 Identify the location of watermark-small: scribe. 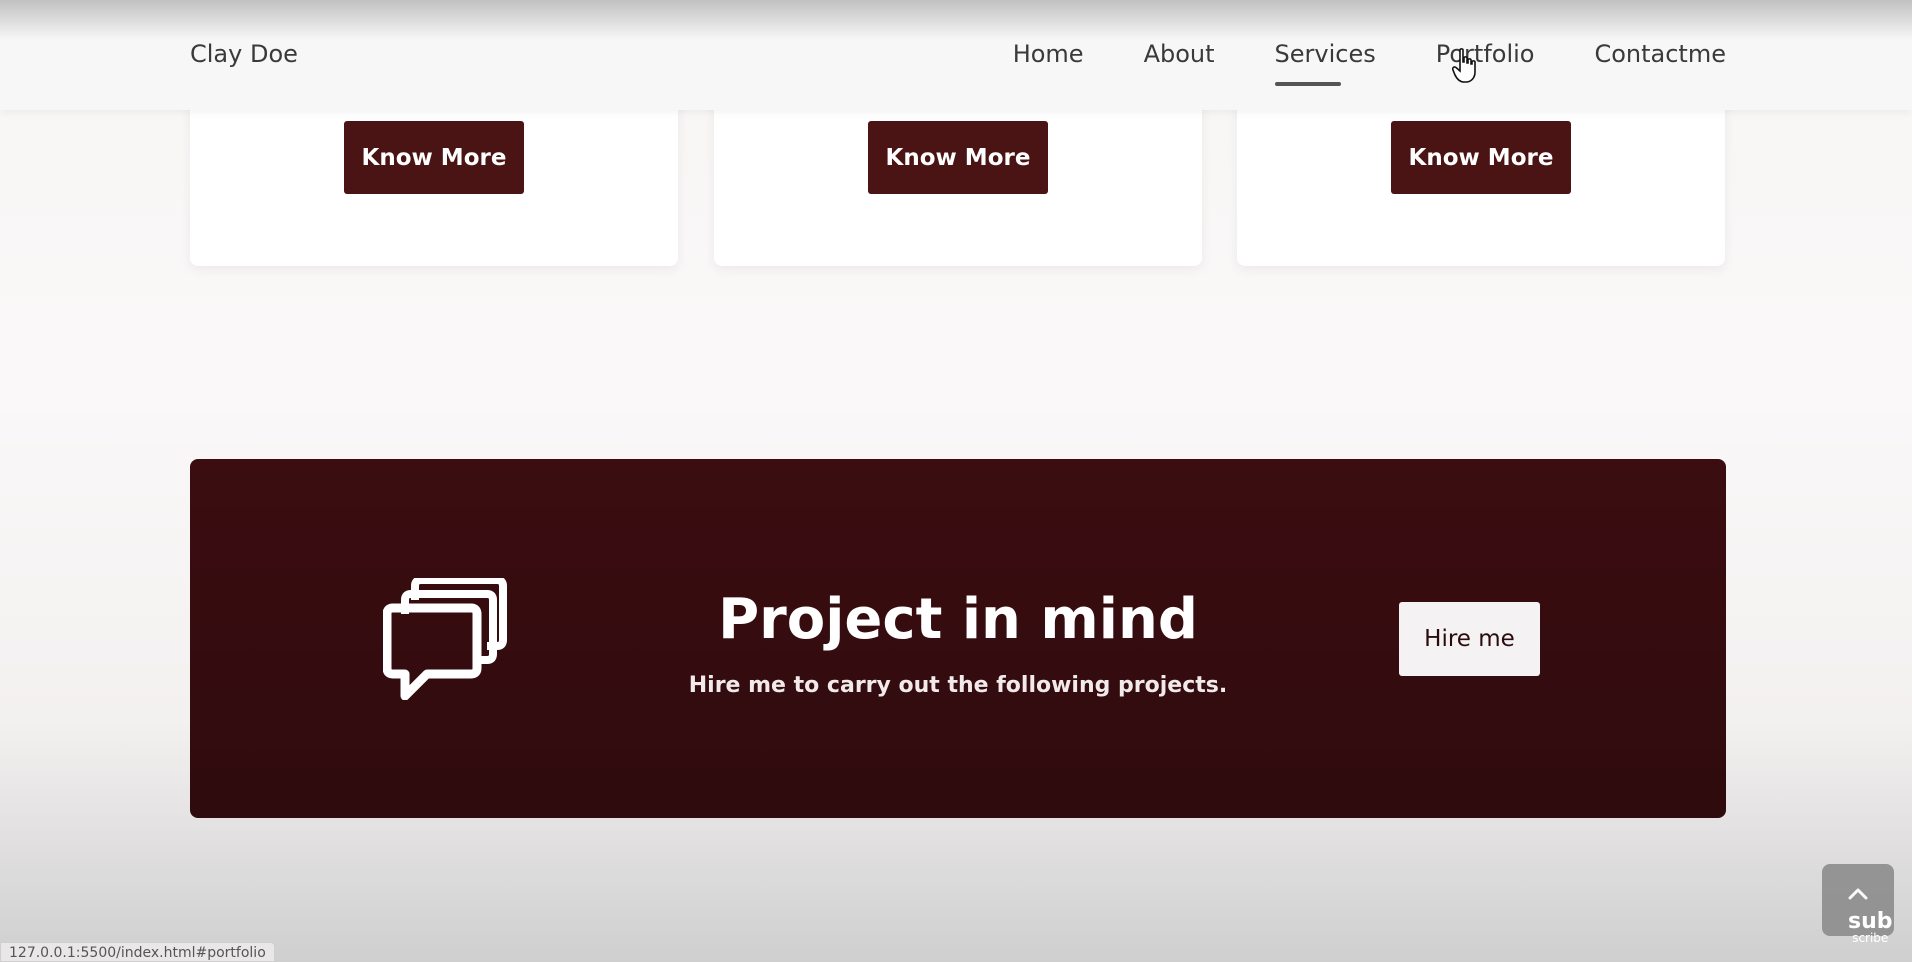
(1870, 938).